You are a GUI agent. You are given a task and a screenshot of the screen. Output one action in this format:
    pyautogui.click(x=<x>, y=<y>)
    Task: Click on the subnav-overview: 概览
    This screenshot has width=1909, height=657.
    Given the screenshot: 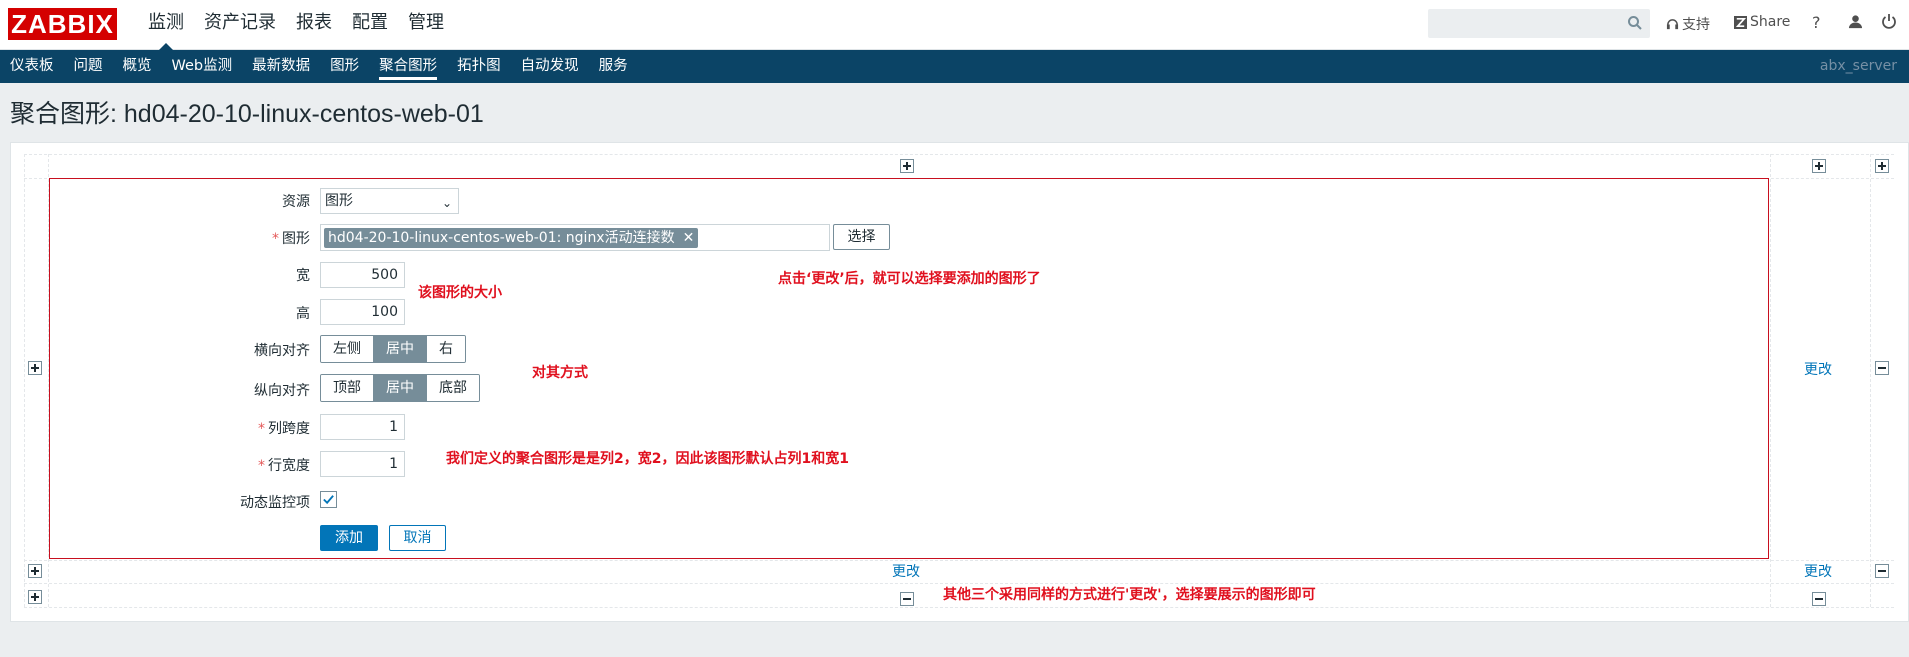 What is the action you would take?
    pyautogui.click(x=137, y=66)
    